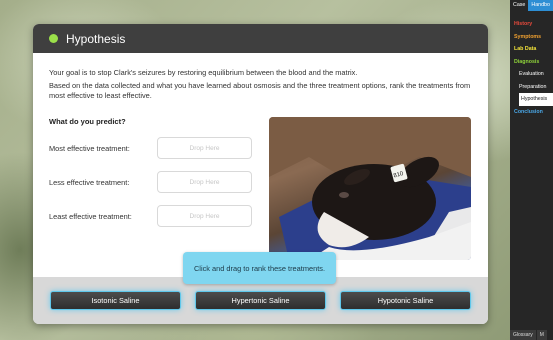 The width and height of the screenshot is (553, 340). Describe the element at coordinates (533, 112) in the screenshot. I see `sidebar-item-conclusion: Conclusion` at that location.